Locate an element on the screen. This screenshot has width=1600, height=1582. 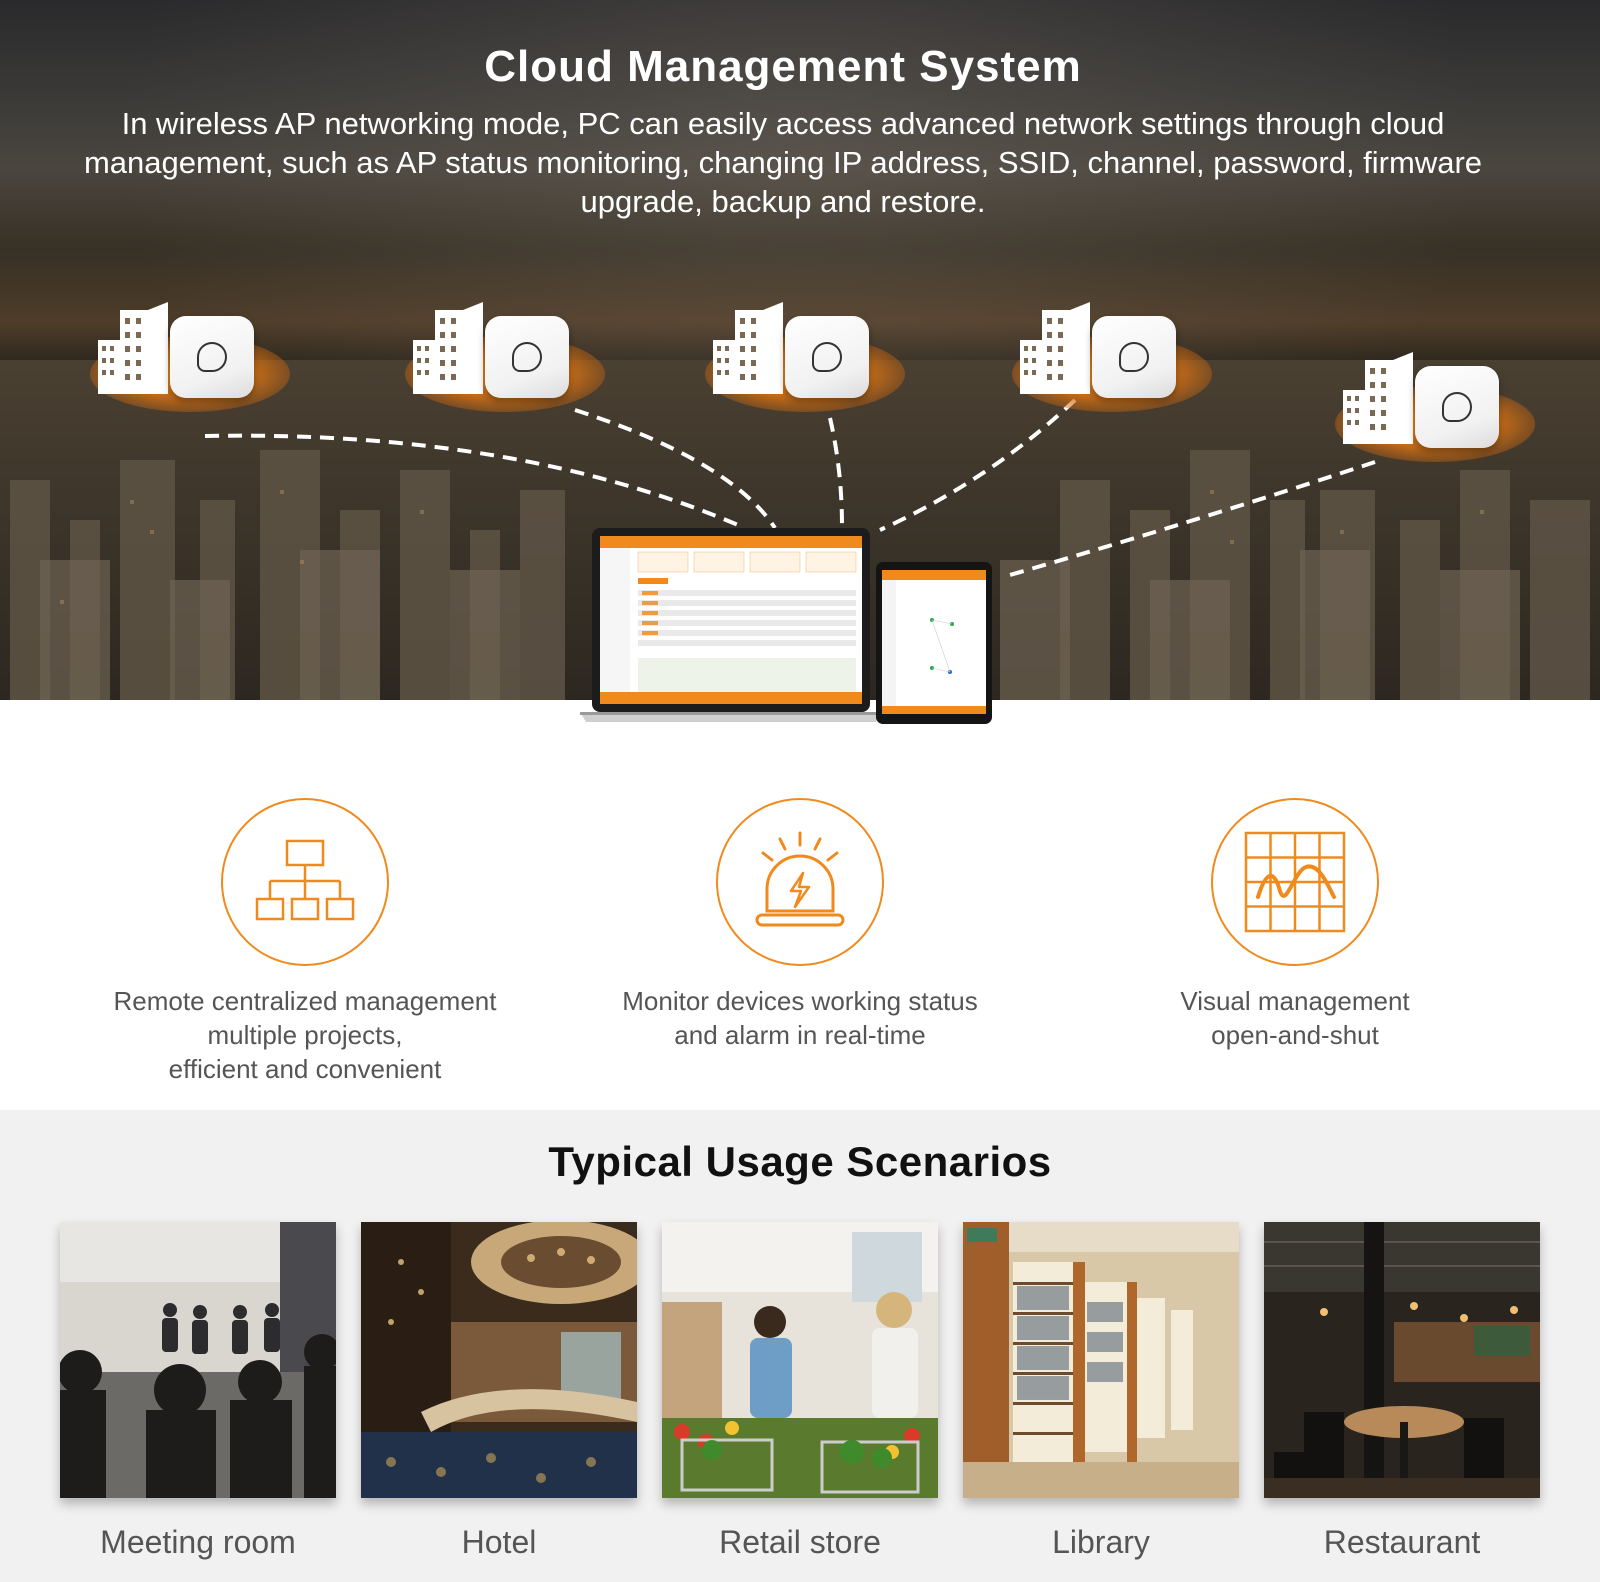
scenario-label: Meeting room is located at coordinates (198, 1542).